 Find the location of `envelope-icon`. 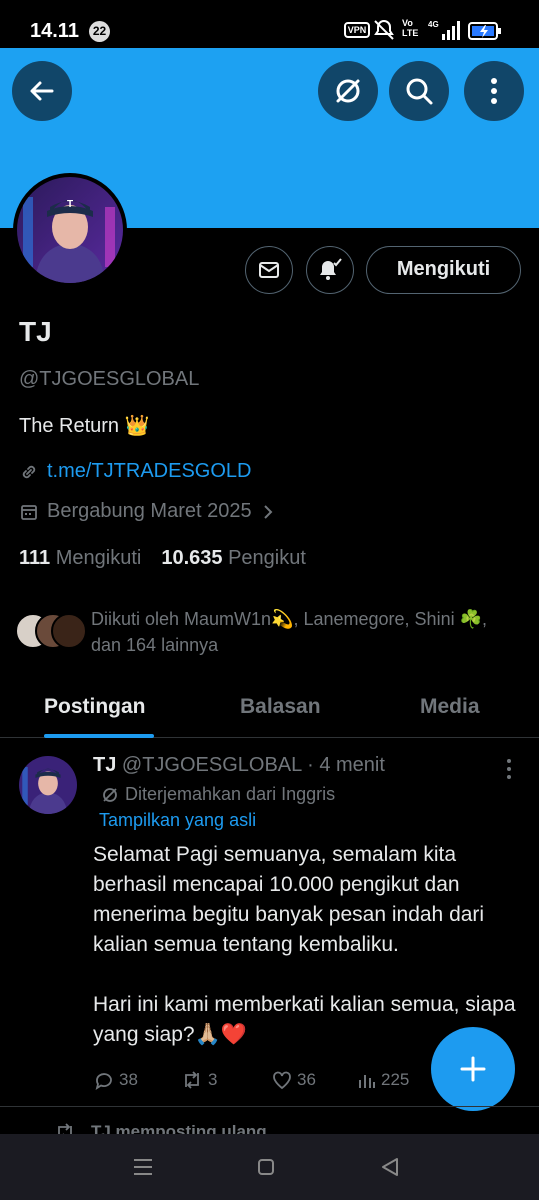

envelope-icon is located at coordinates (269, 270).